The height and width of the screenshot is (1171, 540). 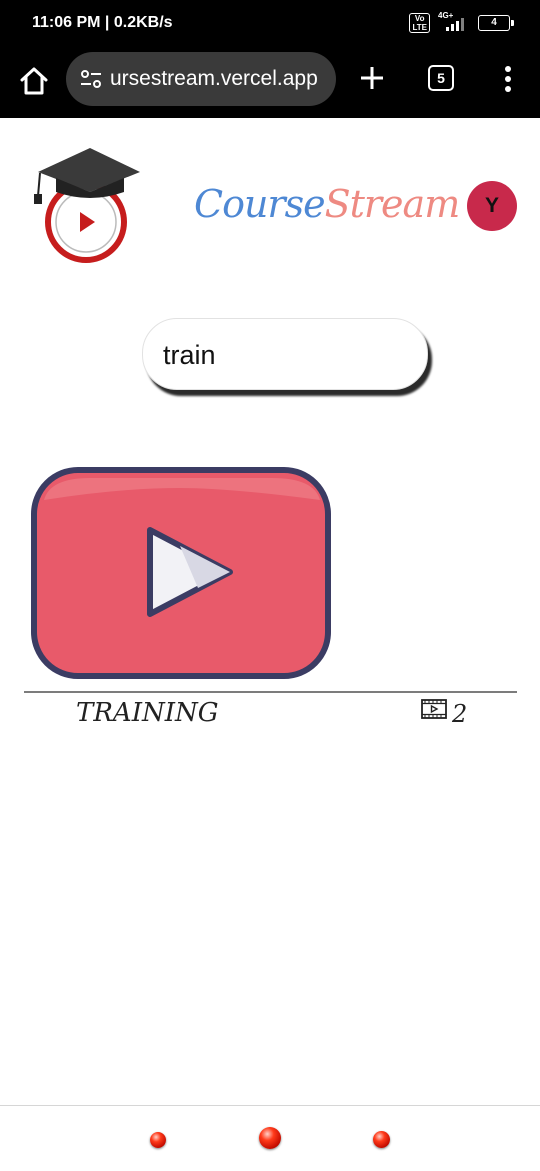 I want to click on new-tab-button, so click(x=372, y=78).